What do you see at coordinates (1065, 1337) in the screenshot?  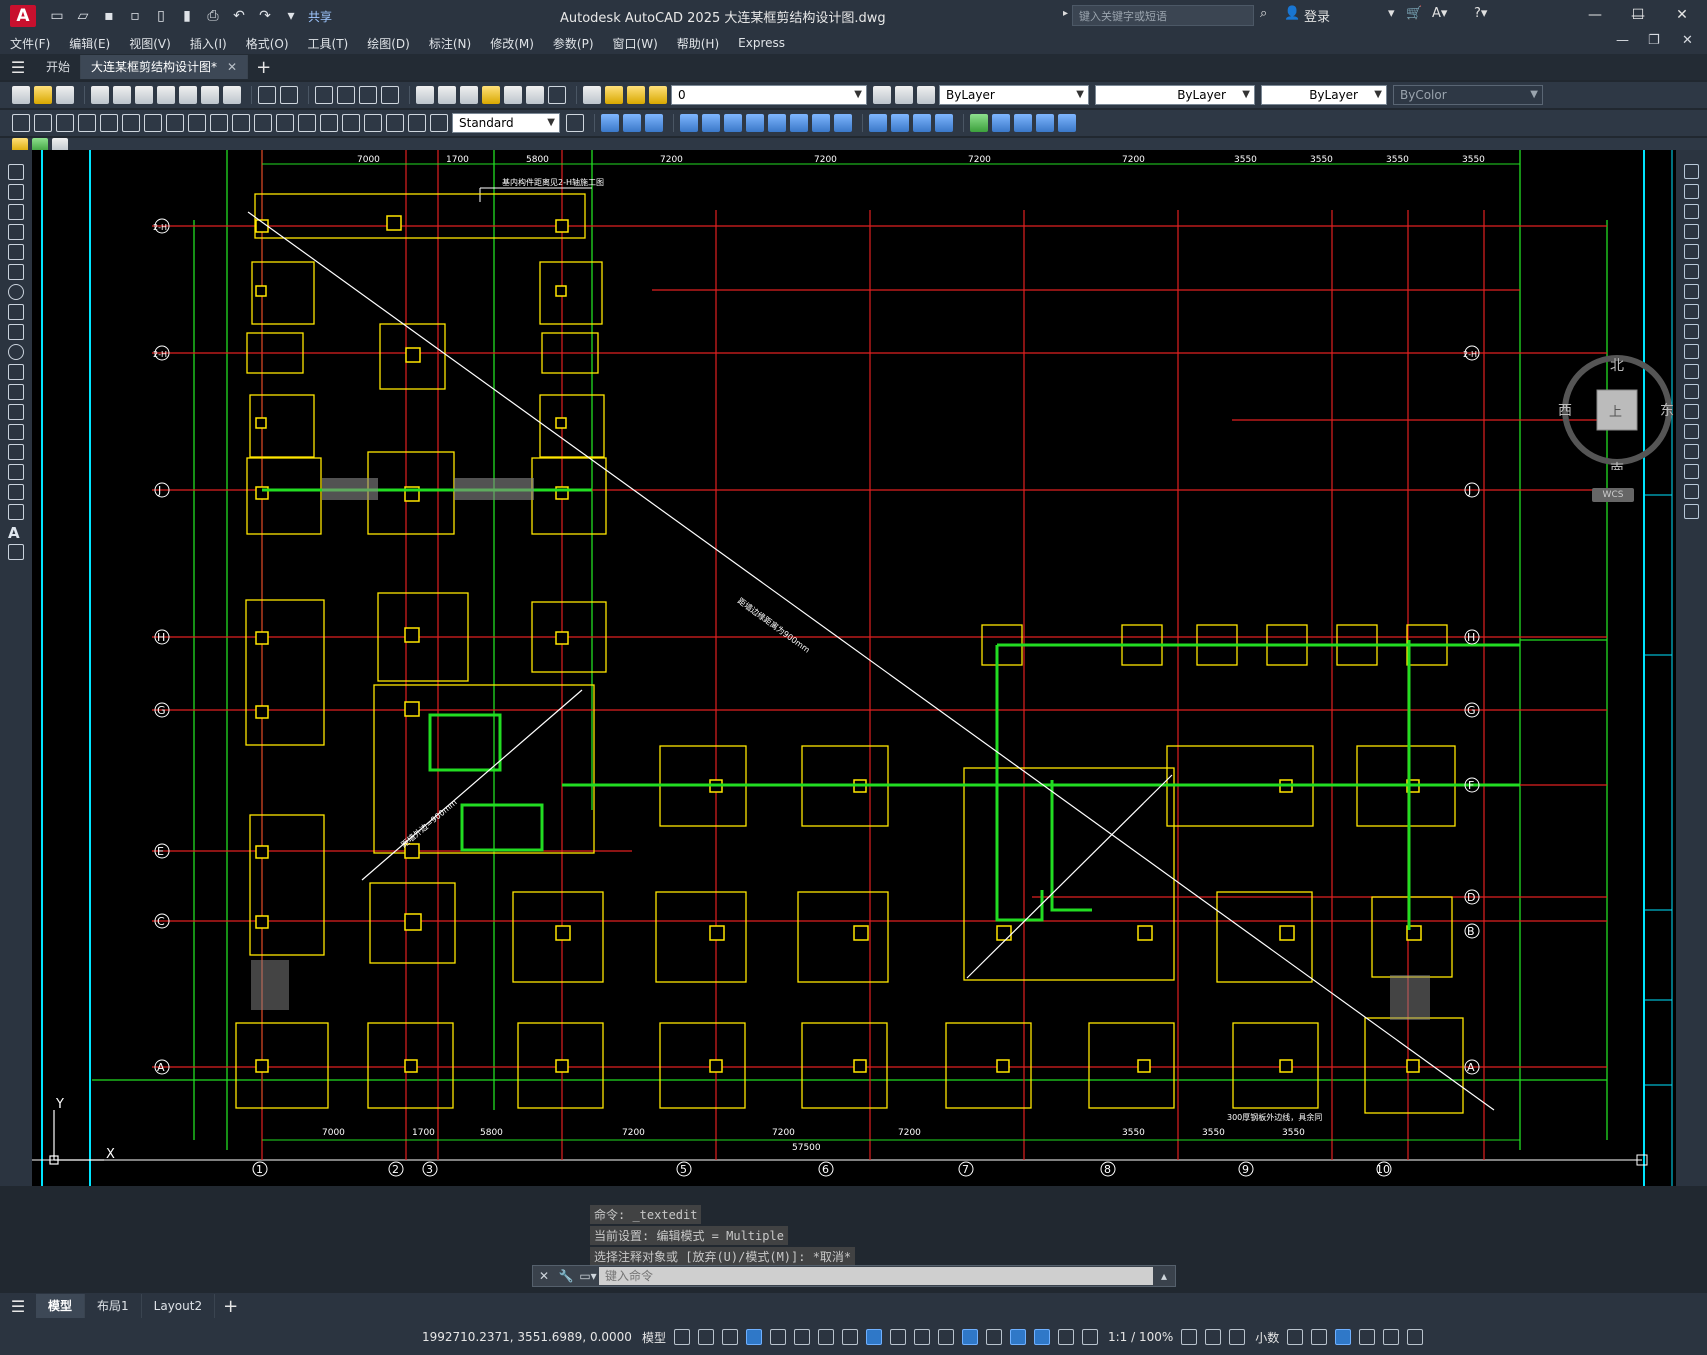 I see `auto-scale-icon` at bounding box center [1065, 1337].